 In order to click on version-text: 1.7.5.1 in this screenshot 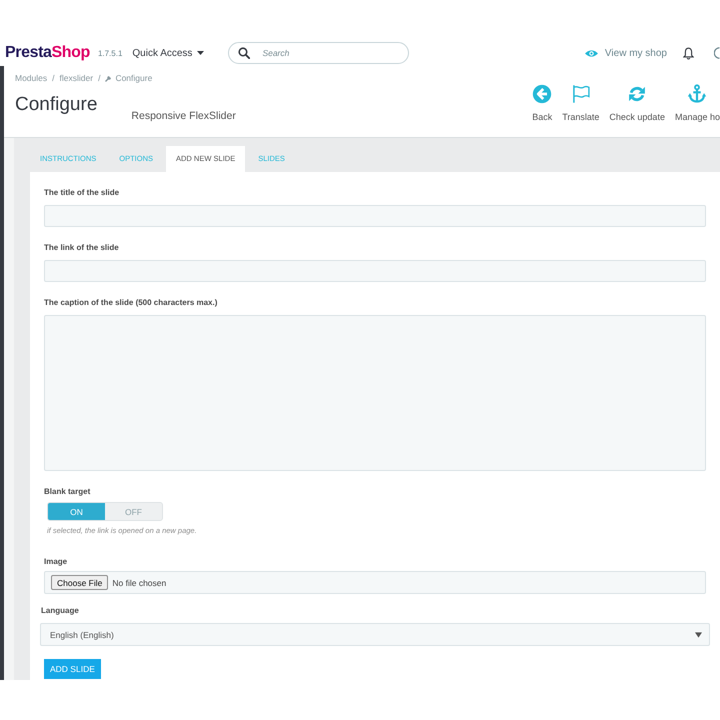, I will do `click(110, 53)`.